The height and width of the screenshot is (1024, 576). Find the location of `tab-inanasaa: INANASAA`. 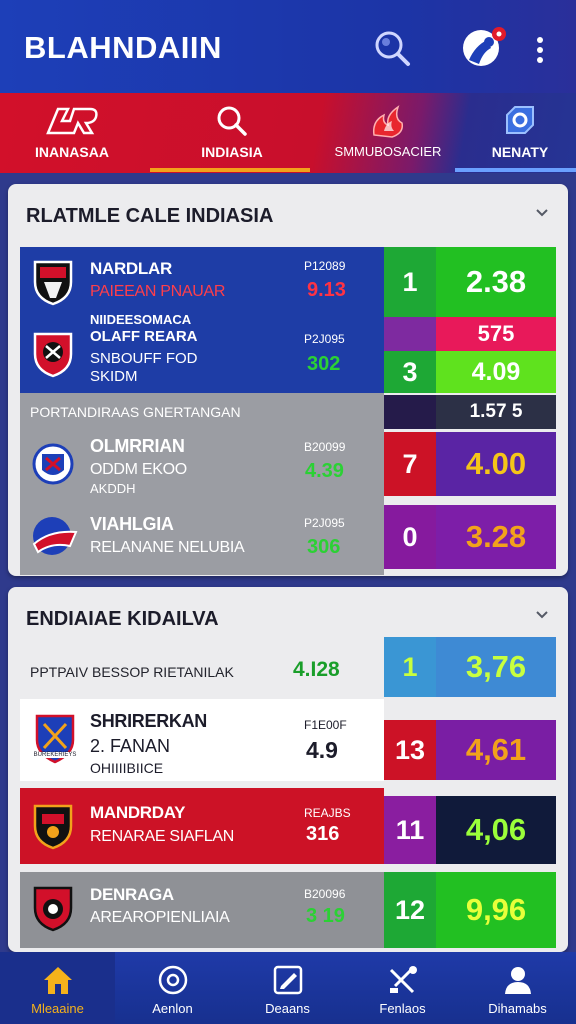

tab-inanasaa: INANASAA is located at coordinates (72, 133).